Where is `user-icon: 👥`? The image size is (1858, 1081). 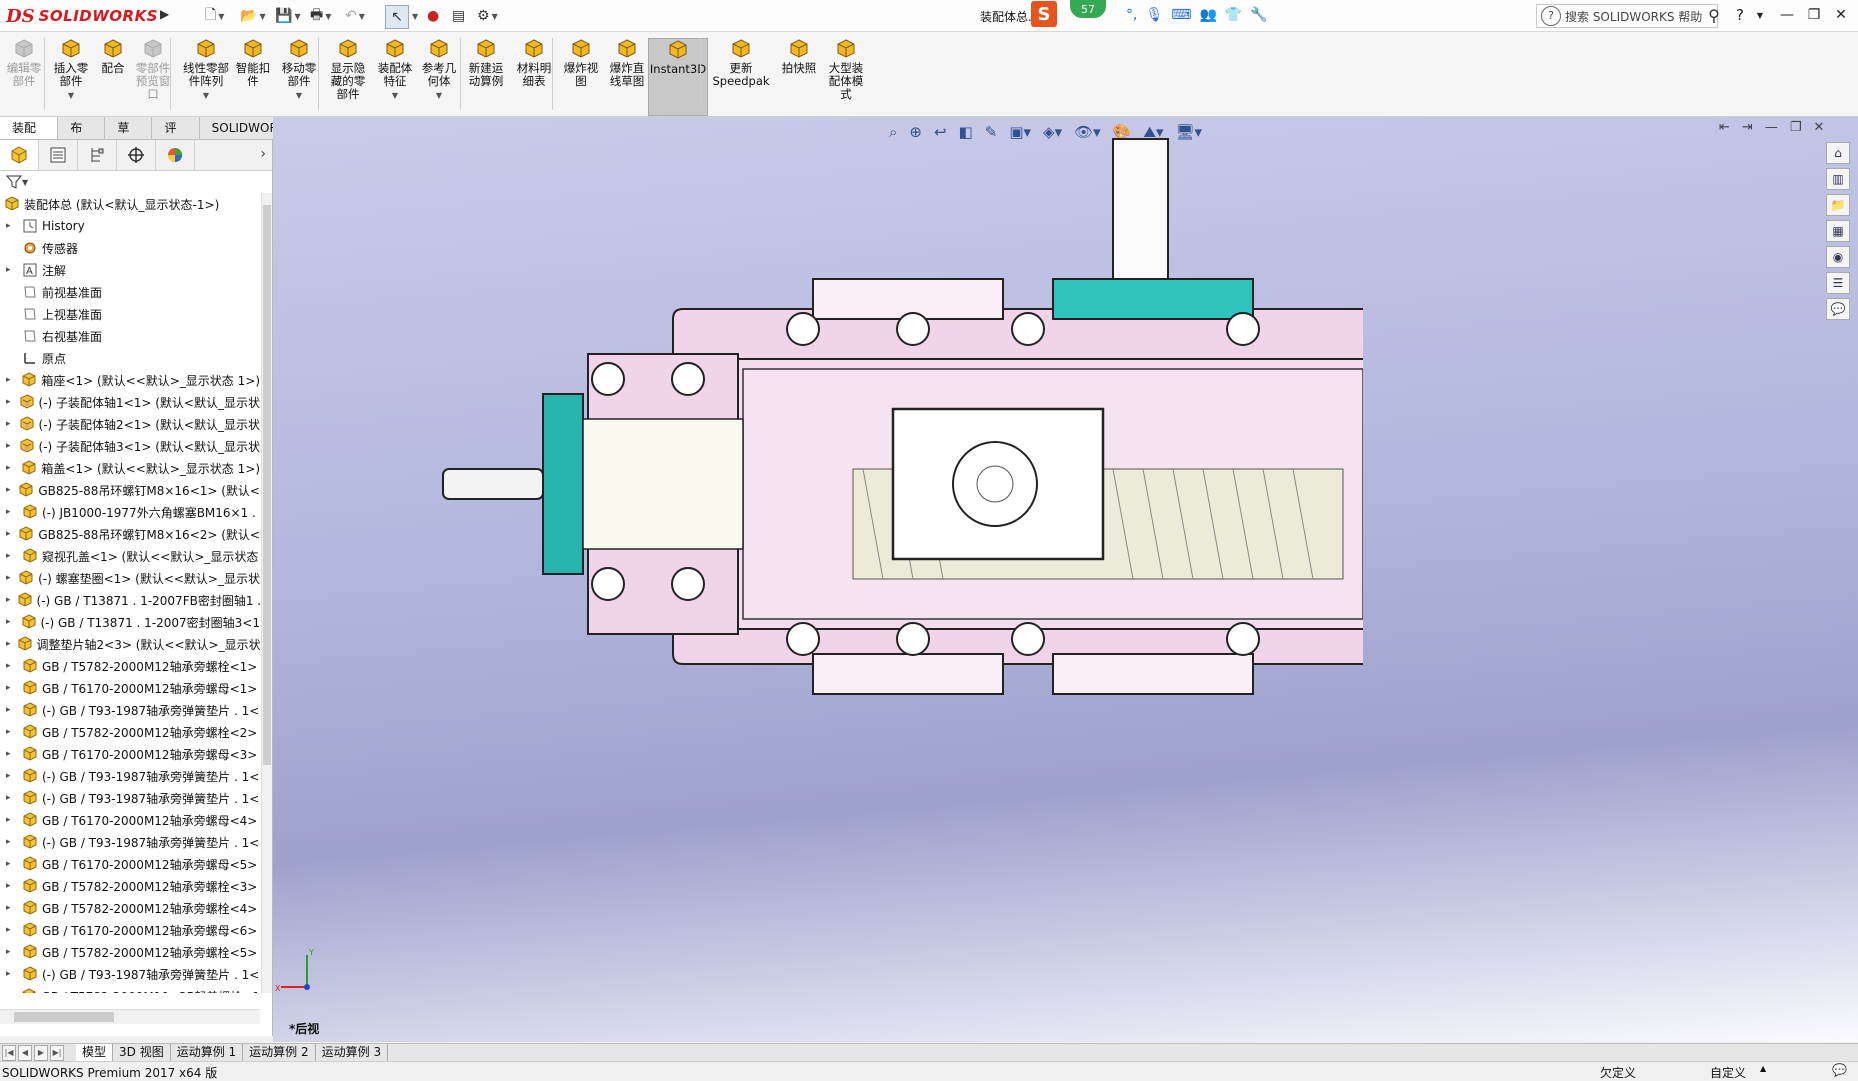 user-icon: 👥 is located at coordinates (1207, 15).